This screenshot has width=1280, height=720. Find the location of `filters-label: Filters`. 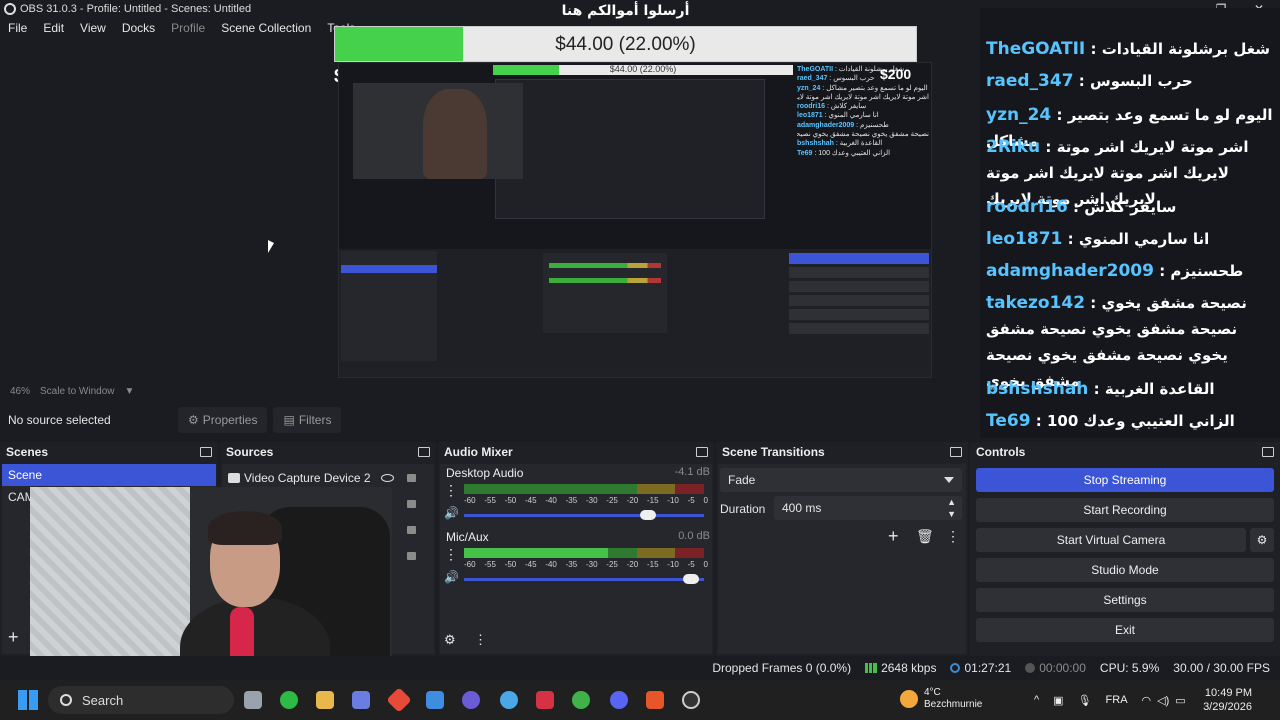

filters-label: Filters is located at coordinates (315, 420).